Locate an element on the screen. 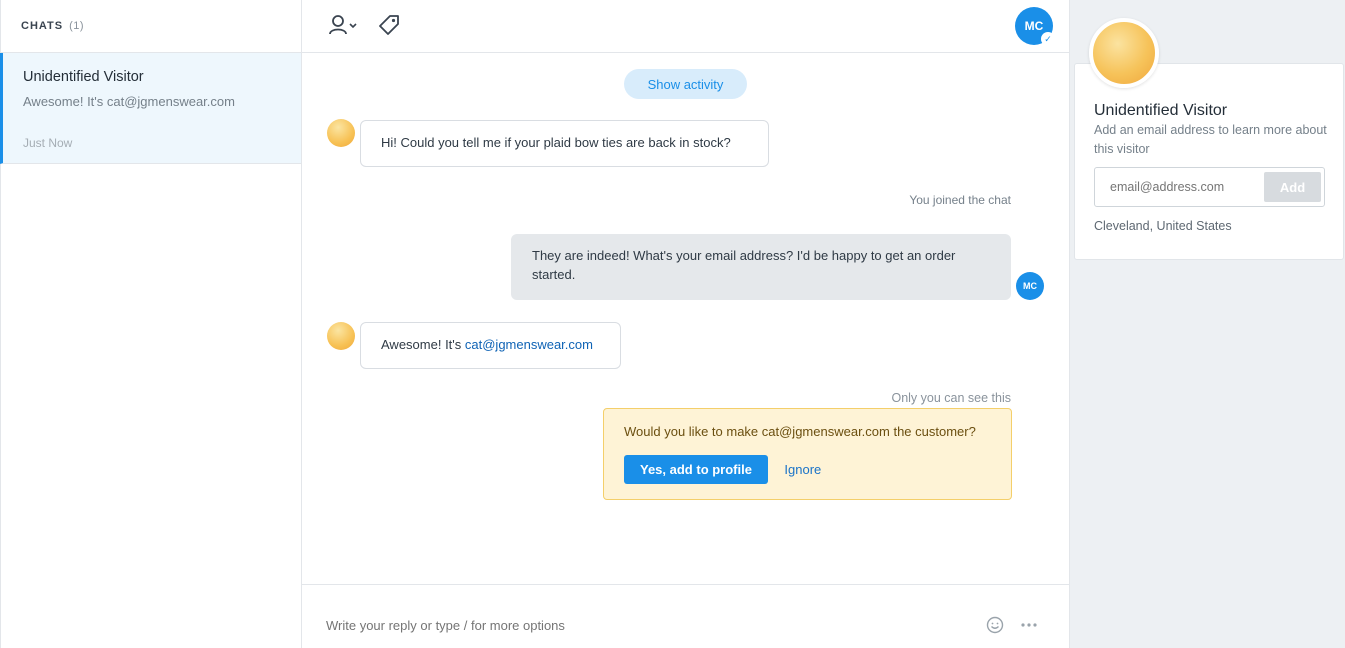 The height and width of the screenshot is (648, 1345). ellipsis-icon is located at coordinates (1029, 625).